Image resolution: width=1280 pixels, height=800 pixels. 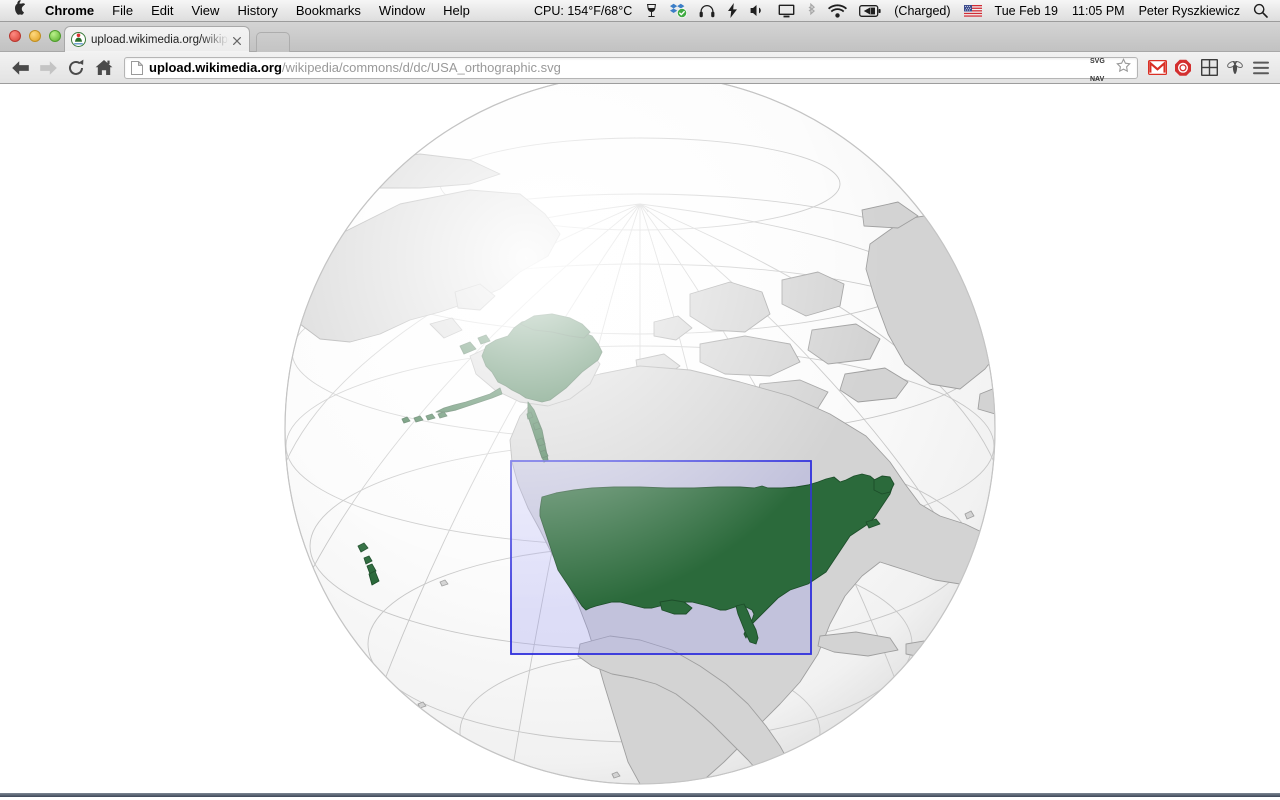 What do you see at coordinates (69, 11) in the screenshot?
I see `menu-item-chrome: Chrome` at bounding box center [69, 11].